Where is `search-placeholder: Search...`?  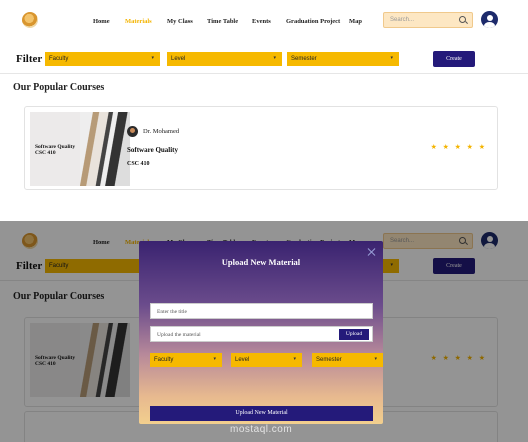
search-placeholder: Search... is located at coordinates (402, 20).